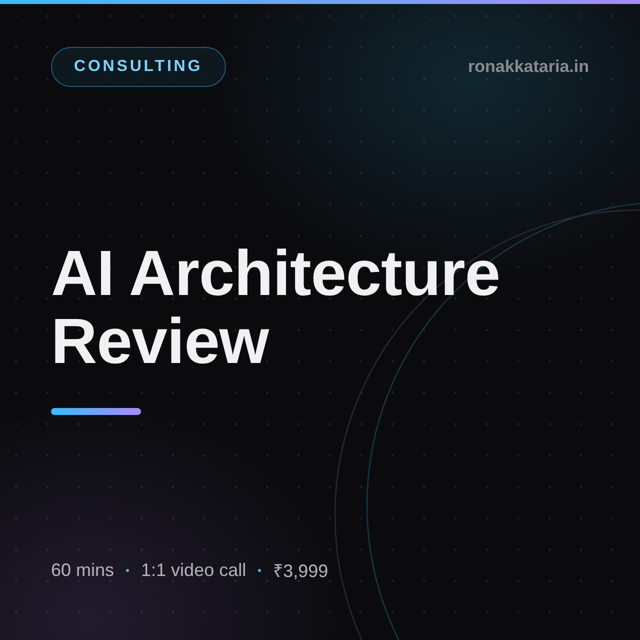 The image size is (640, 640). Describe the element at coordinates (528, 67) in the screenshot. I see `website-url: ronakkataria.in` at that location.